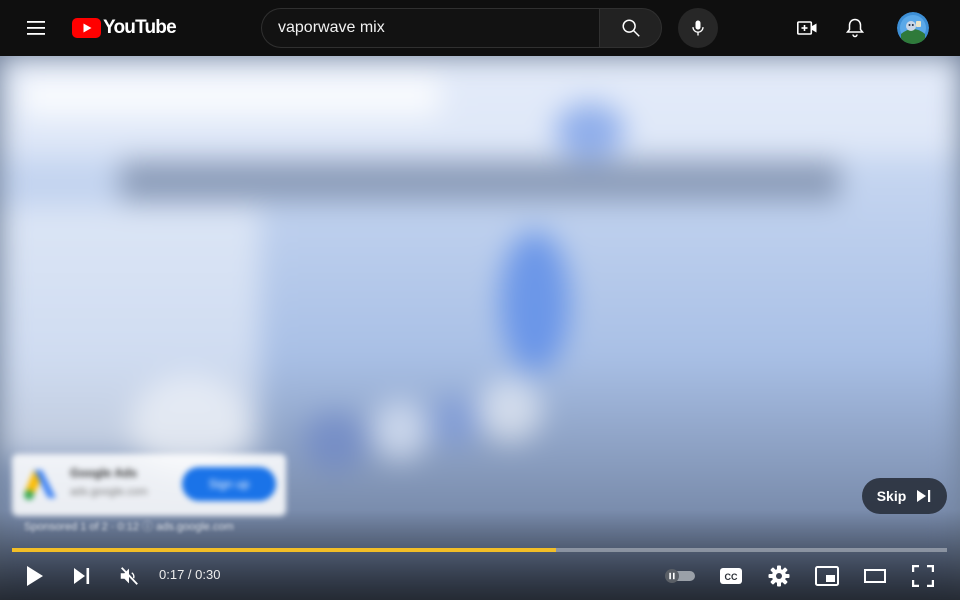 The image size is (960, 600). What do you see at coordinates (430, 28) in the screenshot?
I see `search-input: vaporwave mix` at bounding box center [430, 28].